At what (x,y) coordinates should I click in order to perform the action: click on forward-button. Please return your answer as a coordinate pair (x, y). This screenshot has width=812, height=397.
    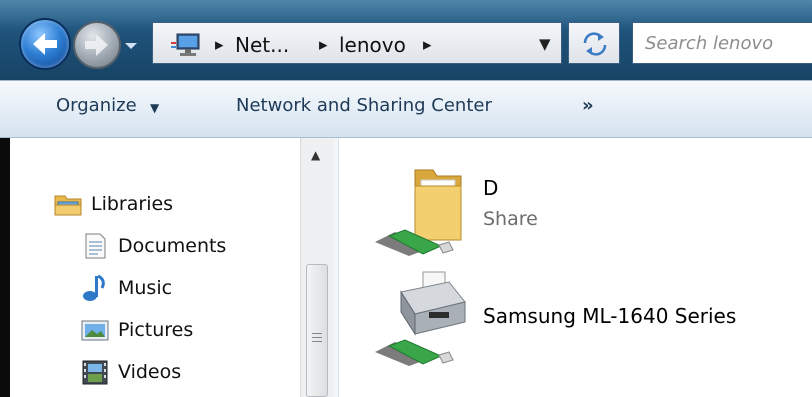
    Looking at the image, I should click on (97, 45).